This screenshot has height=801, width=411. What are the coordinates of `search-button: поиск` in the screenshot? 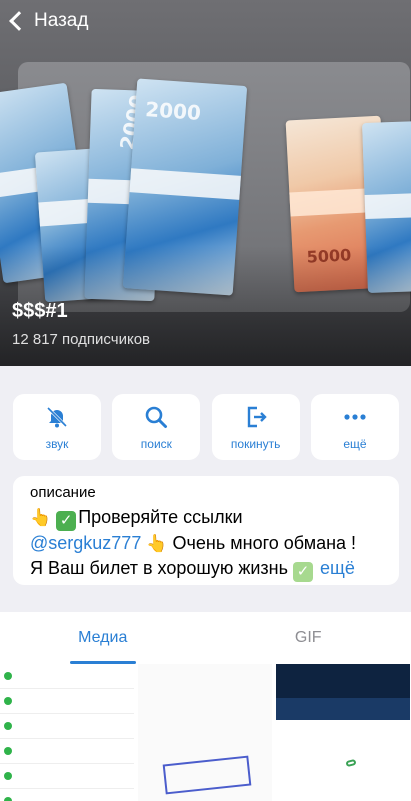 It's located at (156, 427).